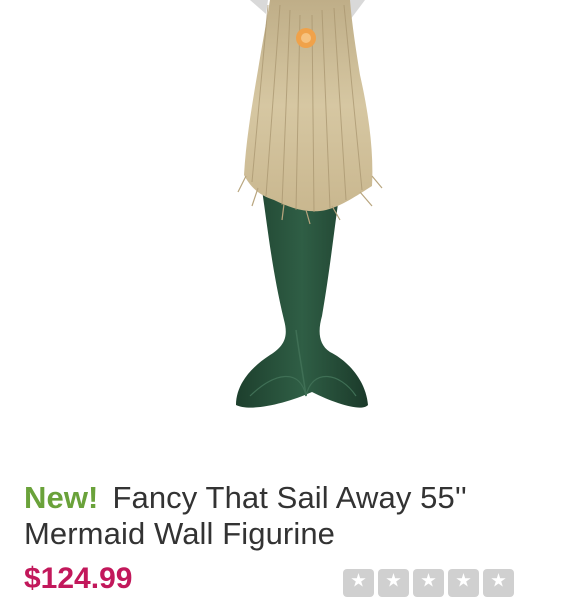 This screenshot has width=580, height=597. I want to click on new-badge: New!, so click(61, 497).